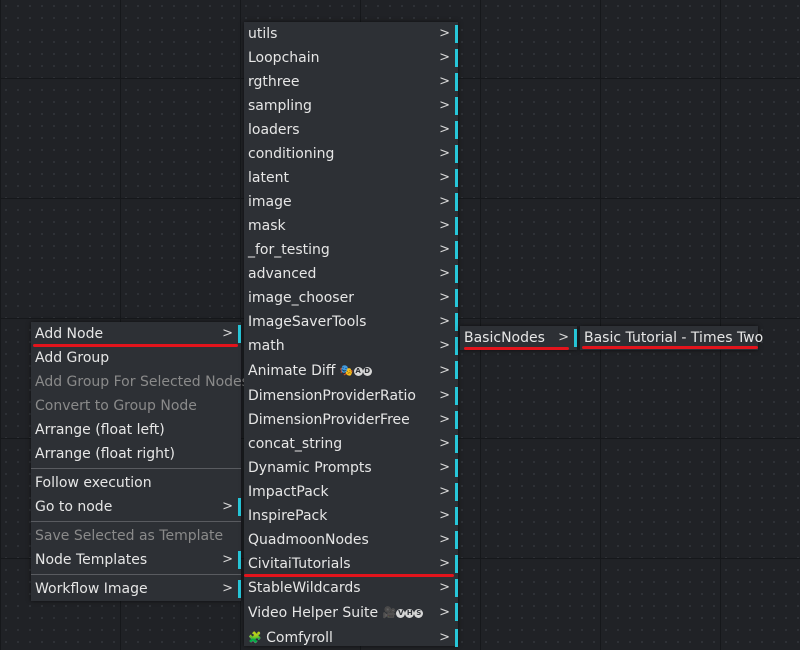 The image size is (800, 650). What do you see at coordinates (351, 130) in the screenshot?
I see `category-item-loaders: loaders >` at bounding box center [351, 130].